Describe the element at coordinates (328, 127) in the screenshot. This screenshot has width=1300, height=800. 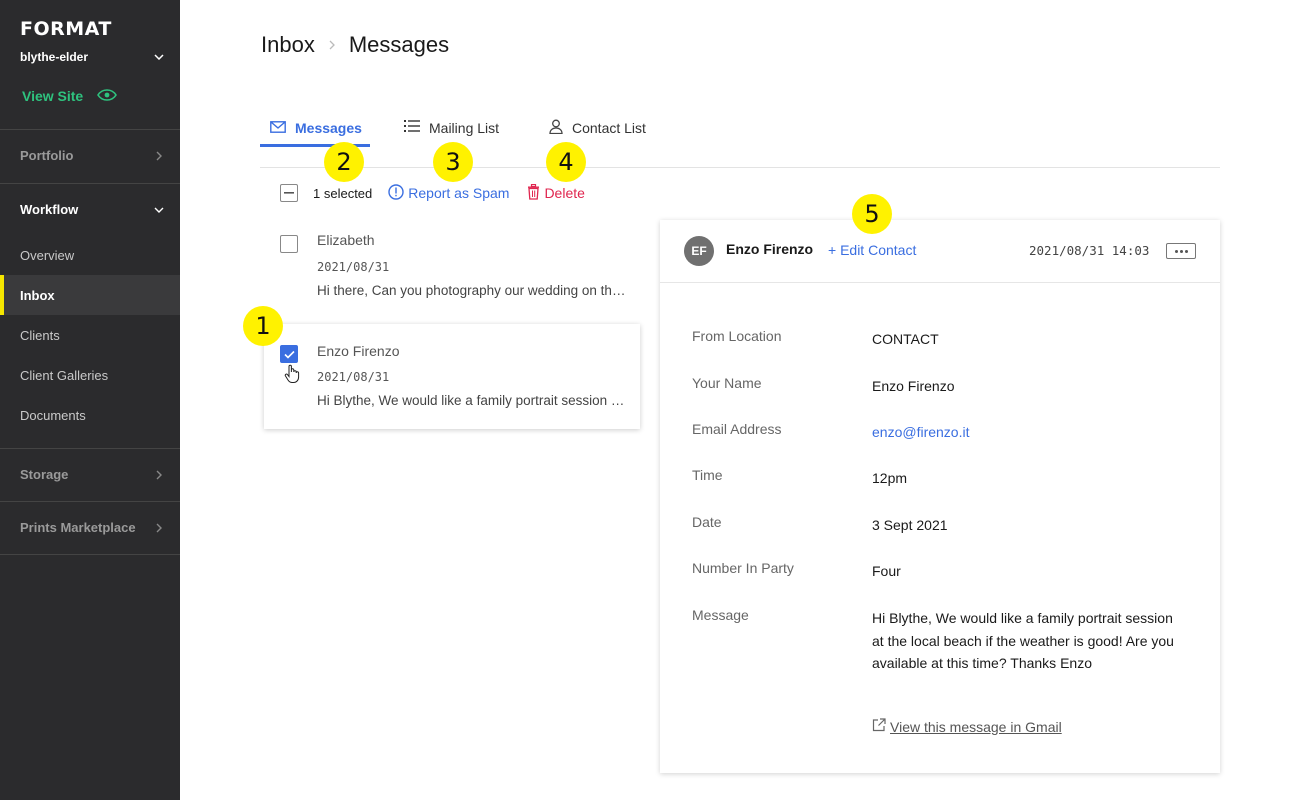
I see `tab-label: Messages` at that location.